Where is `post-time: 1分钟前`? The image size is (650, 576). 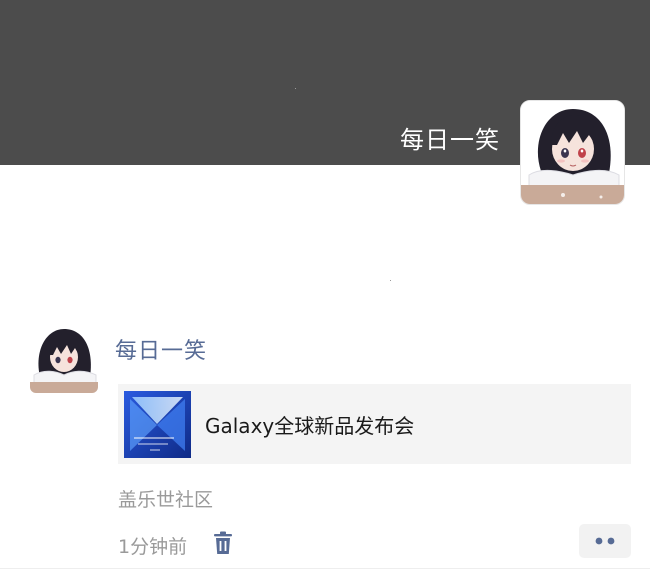 post-time: 1分钟前 is located at coordinates (153, 547).